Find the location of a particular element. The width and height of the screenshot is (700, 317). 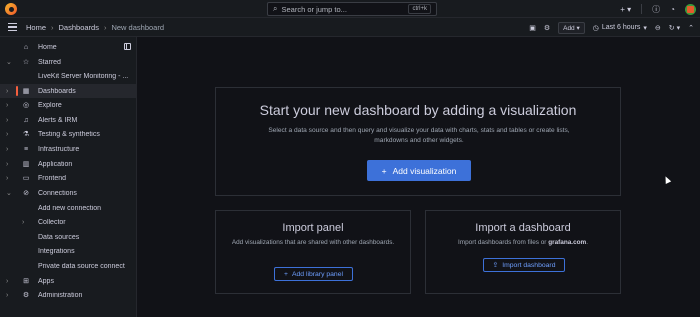

add-library-panel-button: + Add library panel is located at coordinates (313, 274).